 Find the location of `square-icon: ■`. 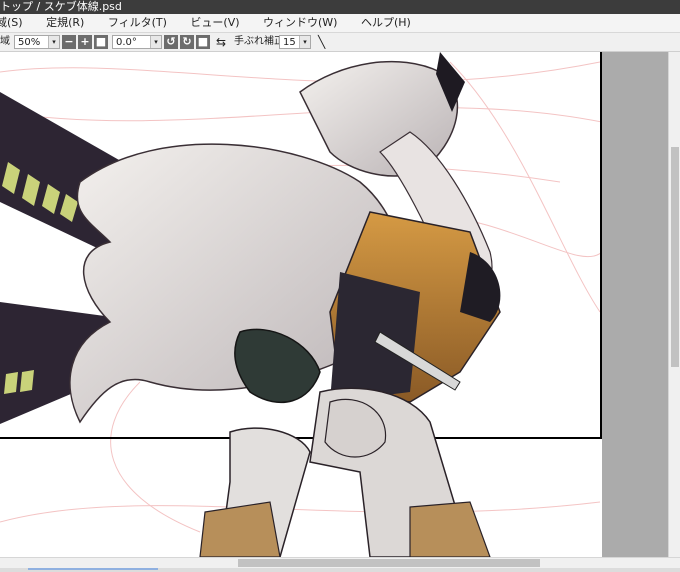

square-icon: ■ is located at coordinates (101, 42).